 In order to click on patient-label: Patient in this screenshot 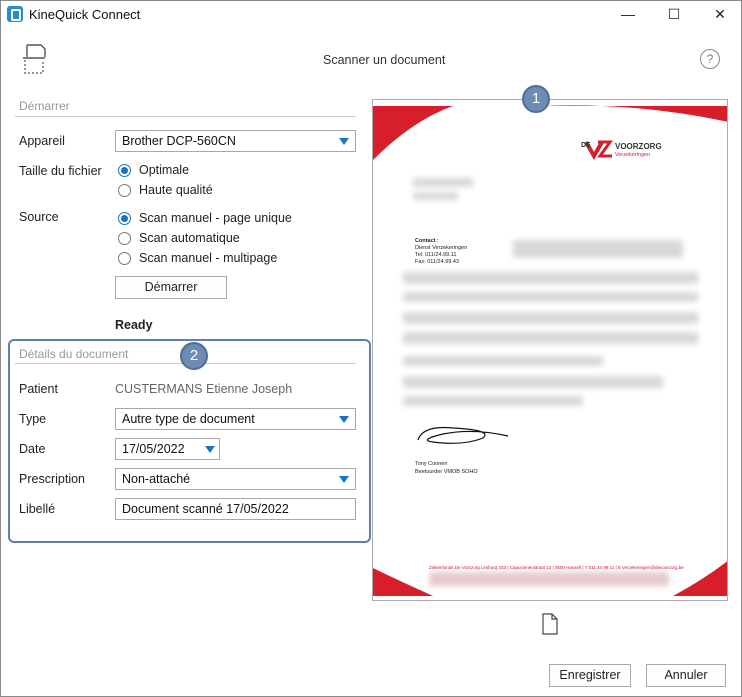, I will do `click(38, 389)`.